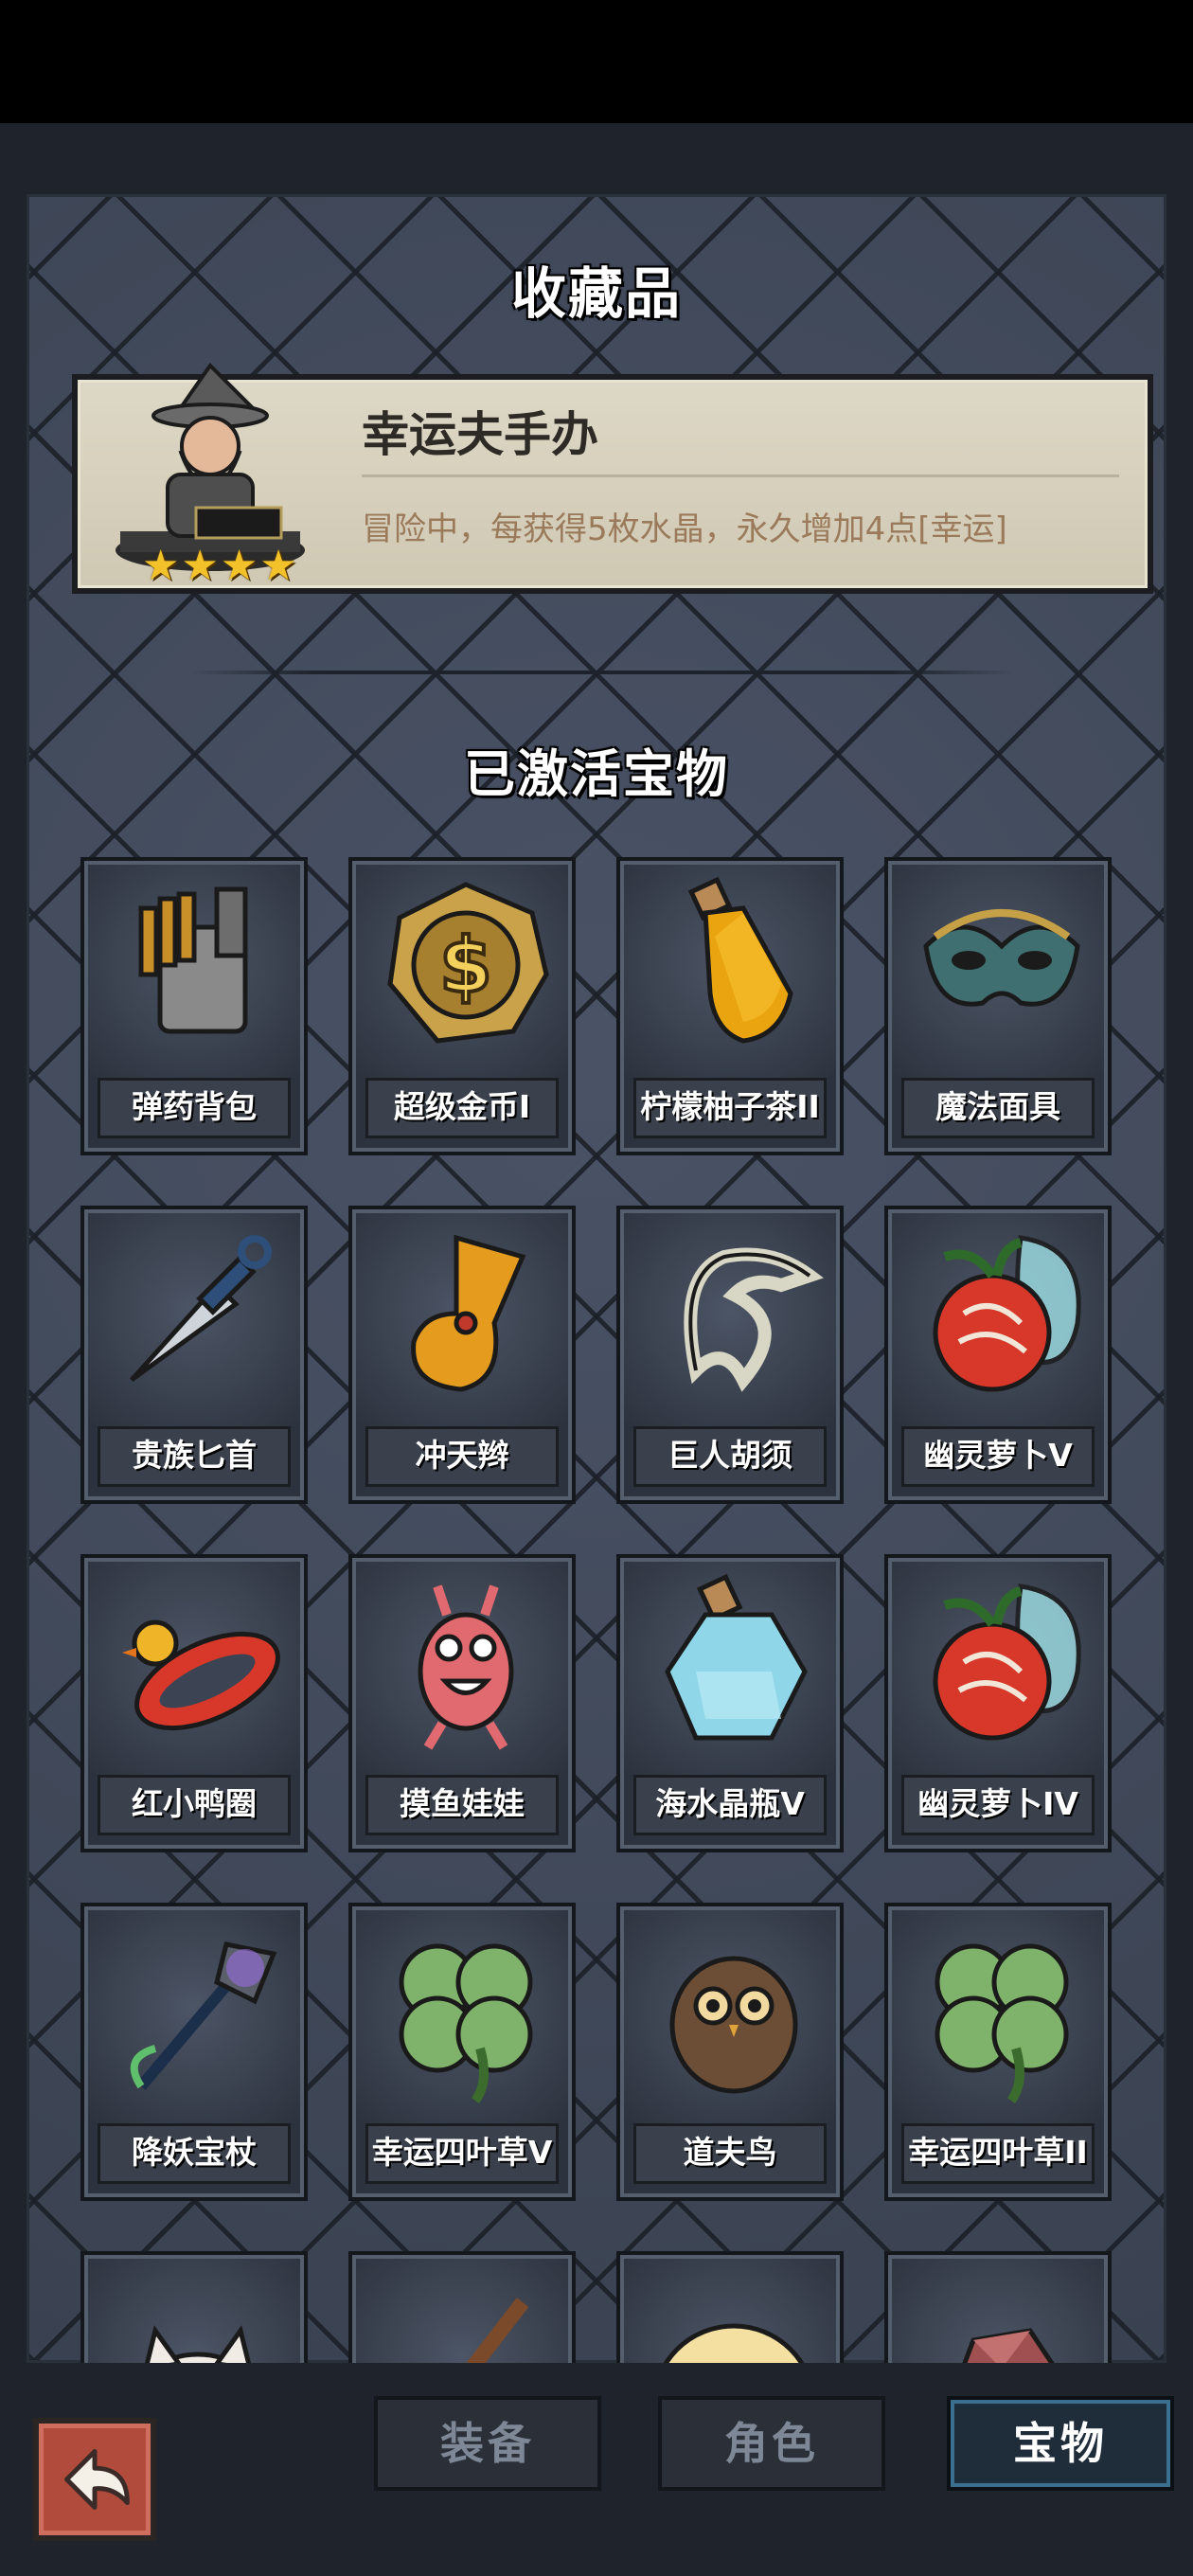 The image size is (1193, 2576). Describe the element at coordinates (998, 1456) in the screenshot. I see `treasure-label: 幽灵萝卜V` at that location.